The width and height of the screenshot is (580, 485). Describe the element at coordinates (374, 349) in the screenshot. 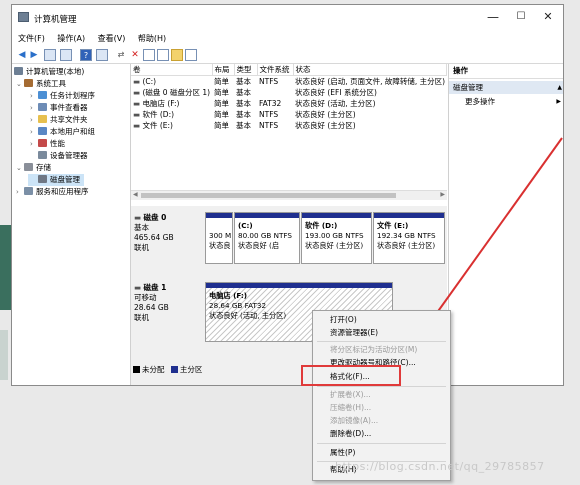

I see `menu-item-mark-active: 将分区标记为活动分区(M)` at that location.